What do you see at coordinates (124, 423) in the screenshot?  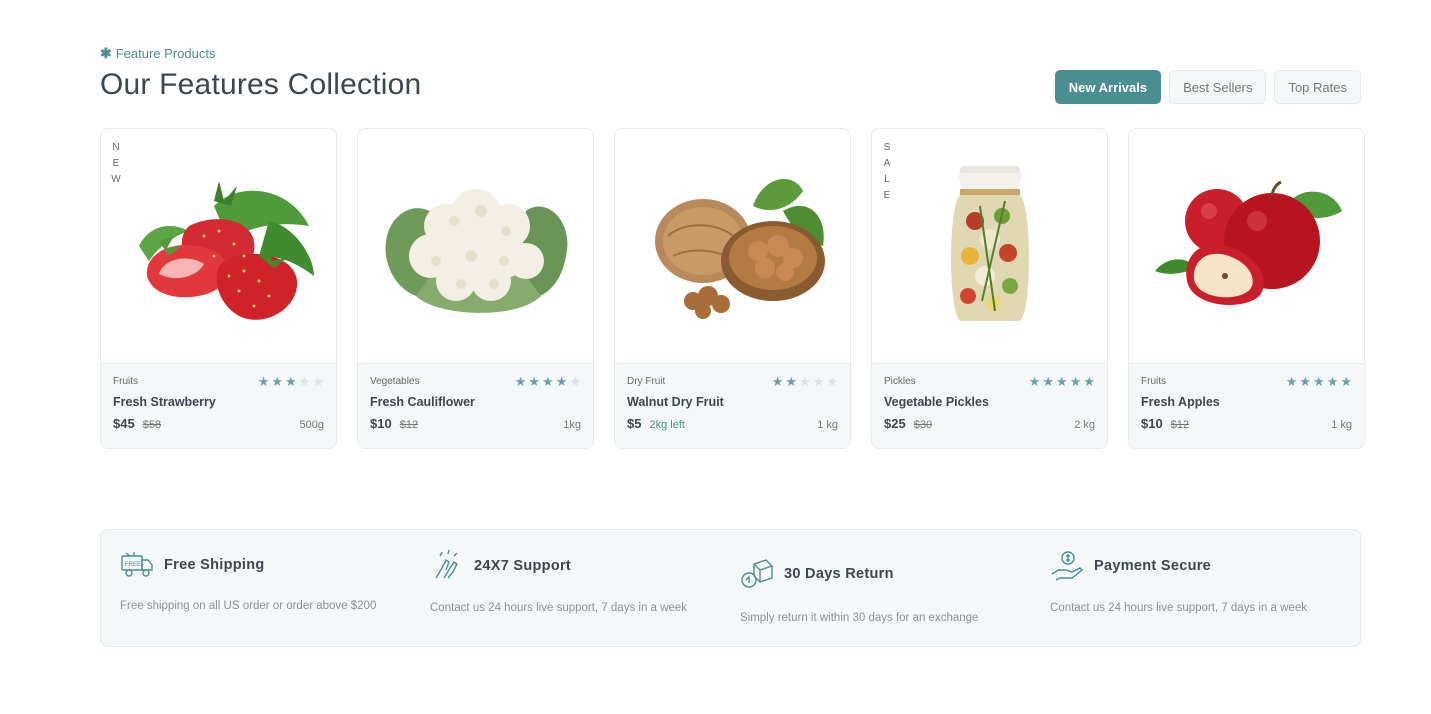 I see `product-price: $45` at bounding box center [124, 423].